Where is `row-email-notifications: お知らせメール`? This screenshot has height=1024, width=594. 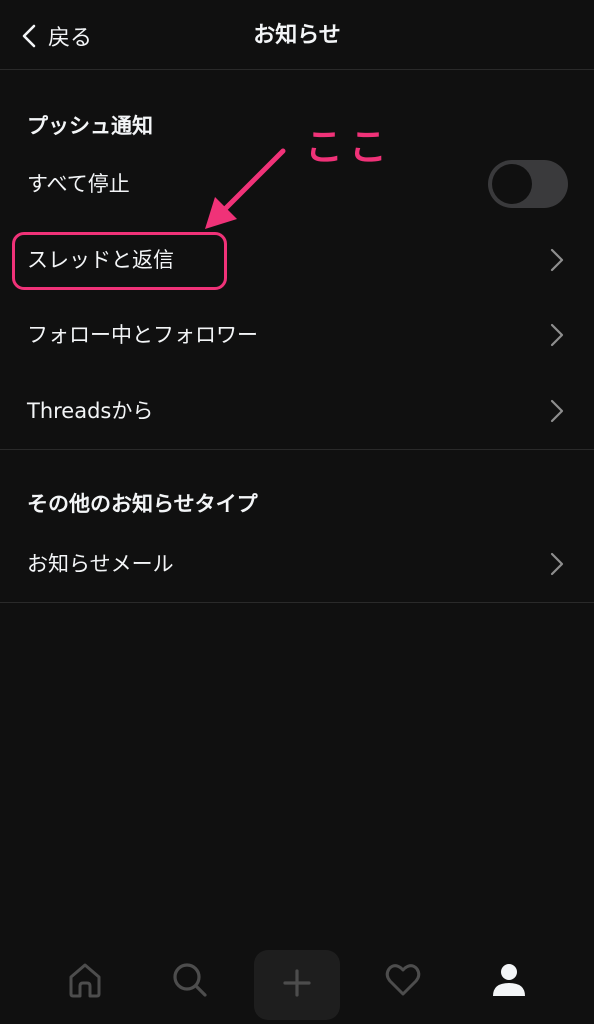 row-email-notifications: お知らせメール is located at coordinates (297, 564).